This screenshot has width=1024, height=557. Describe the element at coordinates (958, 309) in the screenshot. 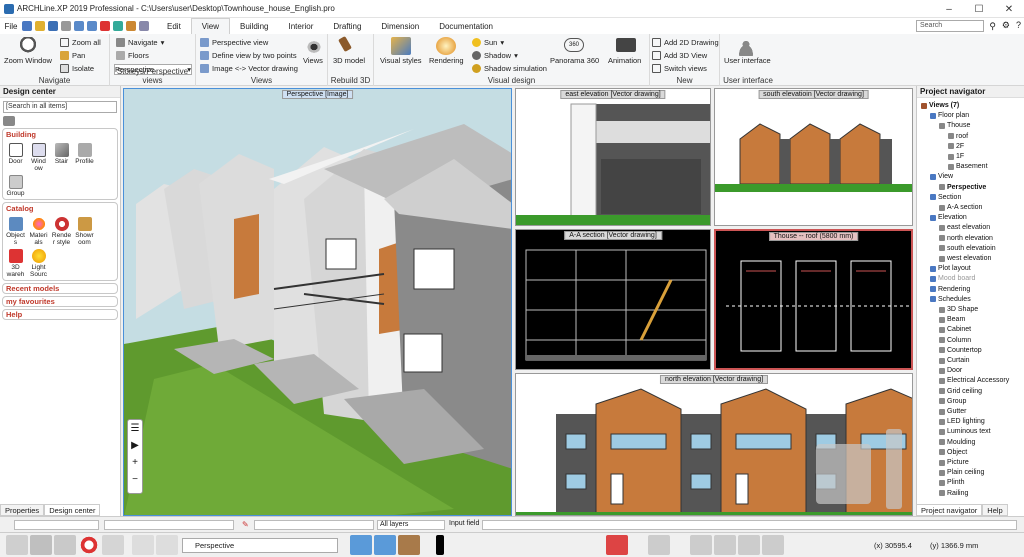

I see `tree-item: 3D Shape` at that location.